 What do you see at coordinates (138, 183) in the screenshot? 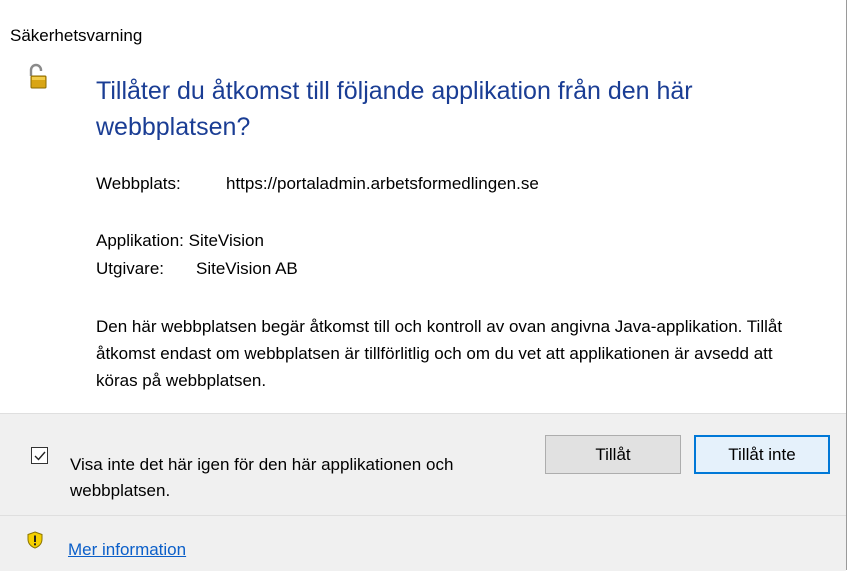
I see `site-label: Webbplats:` at bounding box center [138, 183].